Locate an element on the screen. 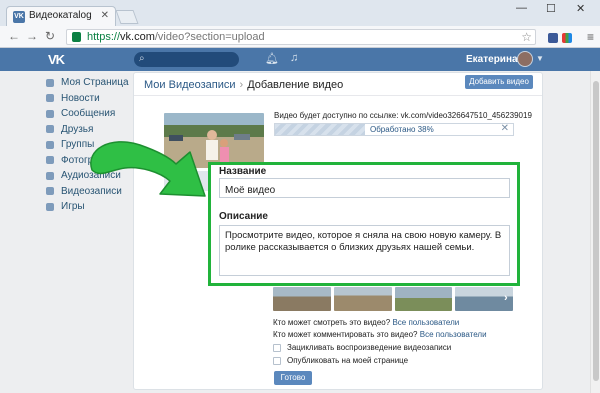 This screenshot has width=600, height=393. title-input is located at coordinates (364, 188).